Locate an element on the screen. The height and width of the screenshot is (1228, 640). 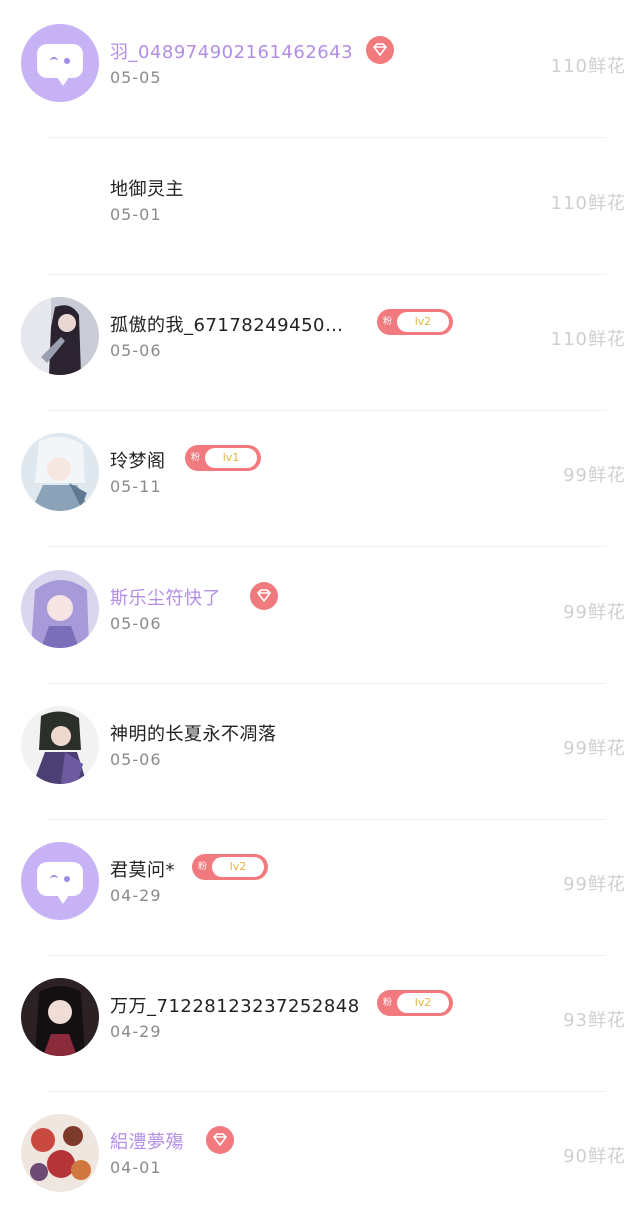
date: 05-11 is located at coordinates (136, 486).